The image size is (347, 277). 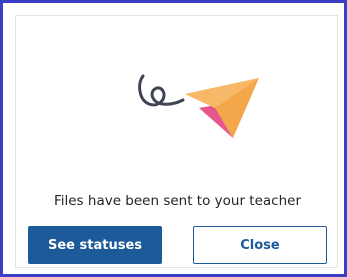 What do you see at coordinates (198, 106) in the screenshot?
I see `paper-plane-sent-icon` at bounding box center [198, 106].